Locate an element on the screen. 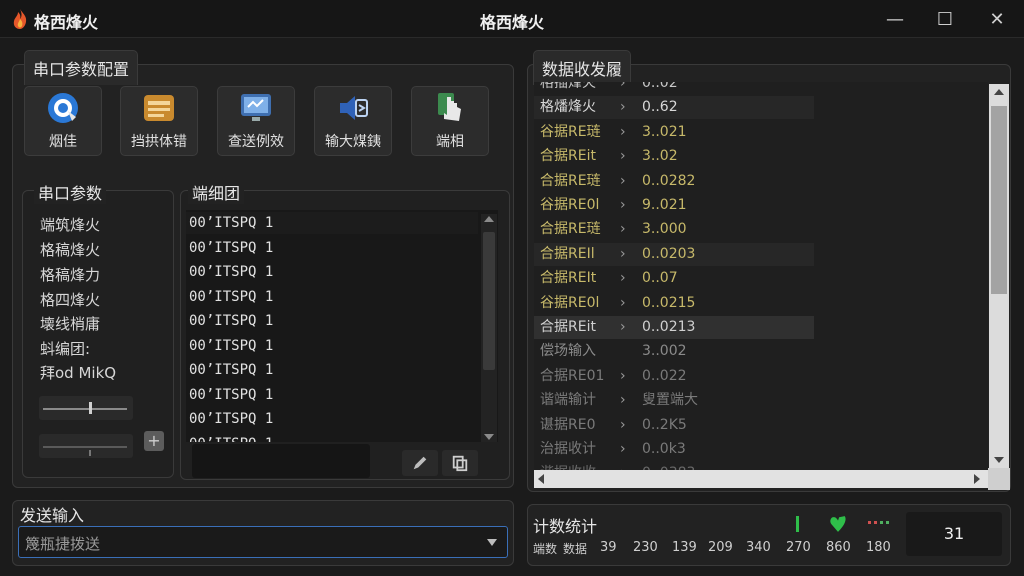 The height and width of the screenshot is (576, 1024). tool-label: 查送例效 is located at coordinates (256, 142).